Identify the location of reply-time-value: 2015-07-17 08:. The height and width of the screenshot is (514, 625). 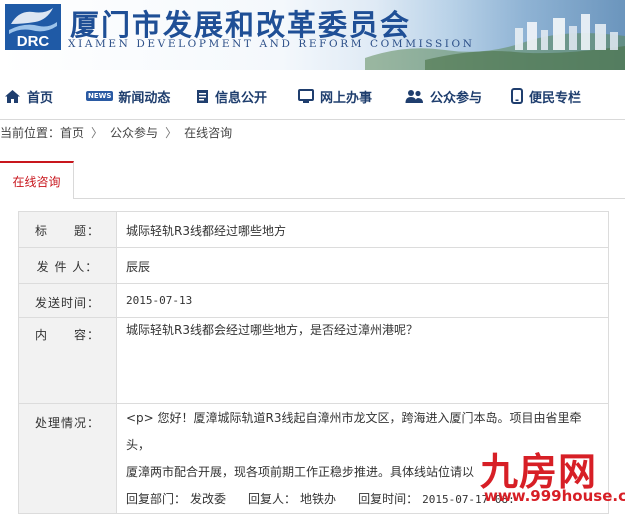
(468, 499).